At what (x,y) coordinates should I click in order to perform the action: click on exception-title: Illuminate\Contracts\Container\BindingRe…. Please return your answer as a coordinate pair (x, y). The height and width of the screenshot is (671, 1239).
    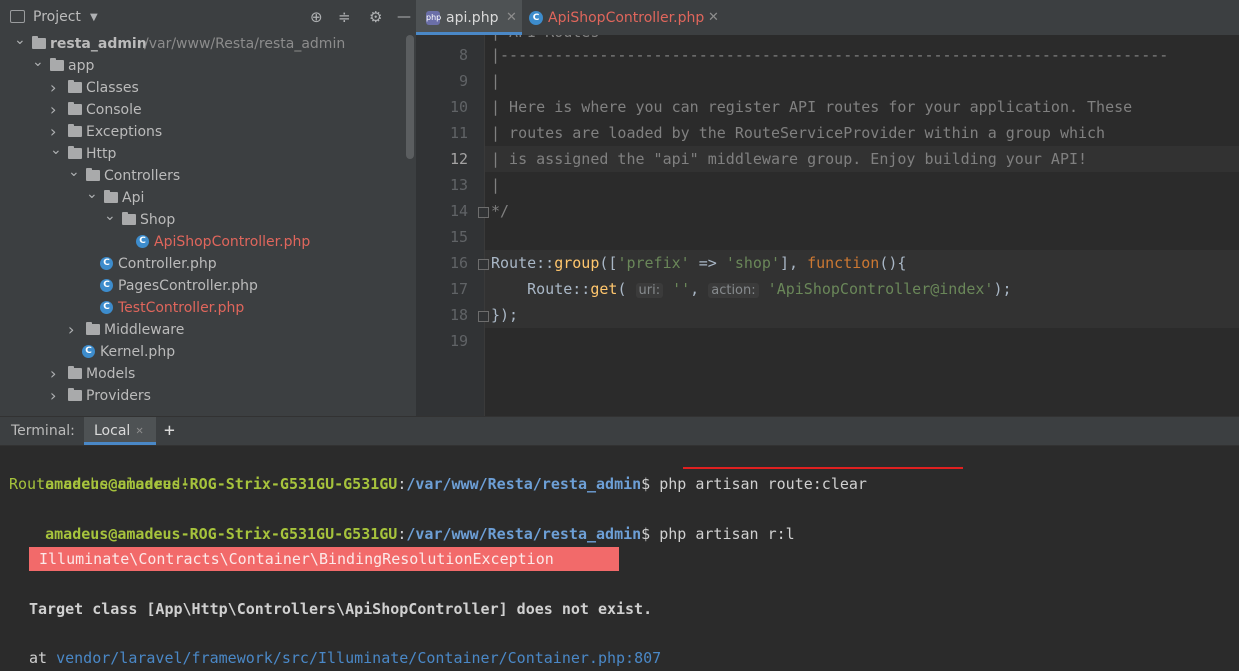
    Looking at the image, I should click on (296, 559).